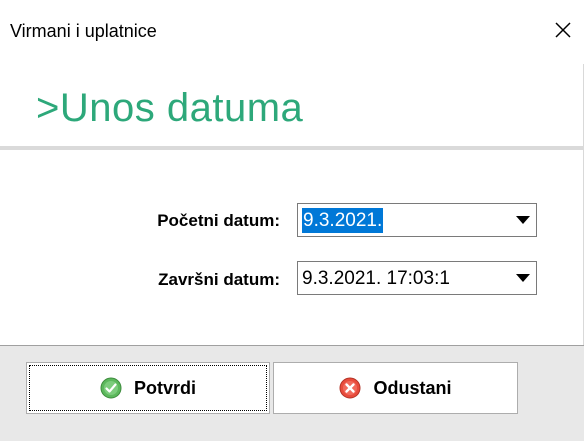  What do you see at coordinates (170, 108) in the screenshot?
I see `page-heading: >Unos datuma` at bounding box center [170, 108].